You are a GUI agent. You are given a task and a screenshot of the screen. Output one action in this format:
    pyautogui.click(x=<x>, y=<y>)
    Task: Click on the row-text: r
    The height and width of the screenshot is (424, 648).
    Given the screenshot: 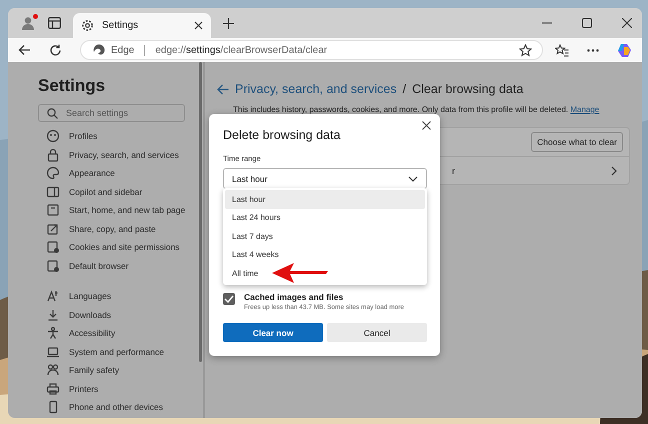 What is the action you would take?
    pyautogui.click(x=453, y=171)
    